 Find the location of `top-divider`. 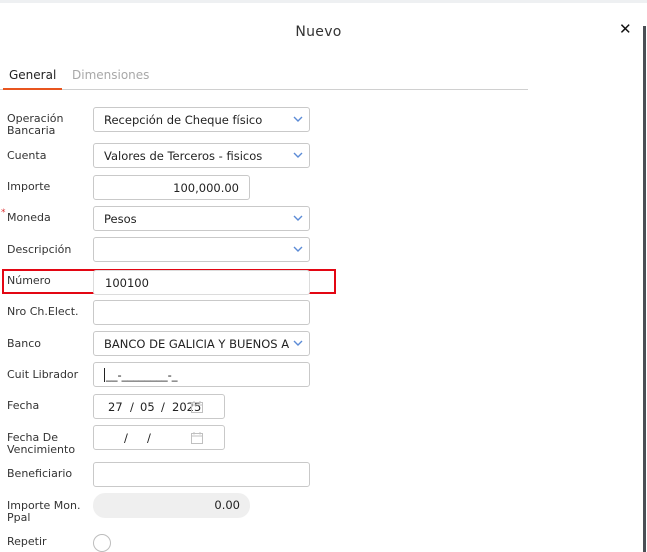

top-divider is located at coordinates (323, 1).